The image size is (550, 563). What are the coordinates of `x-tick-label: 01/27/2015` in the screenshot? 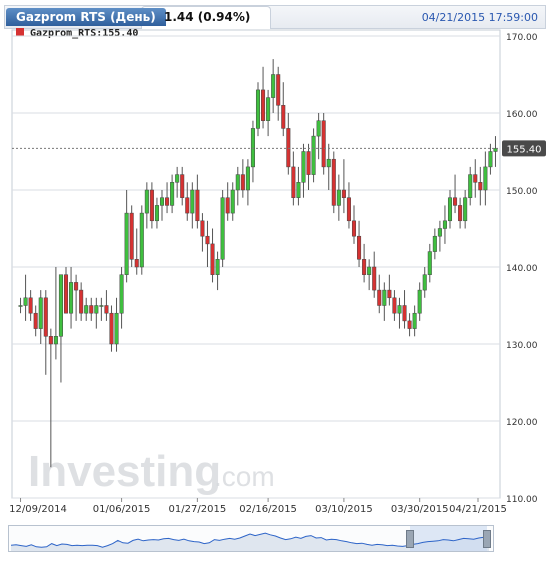 It's located at (198, 509).